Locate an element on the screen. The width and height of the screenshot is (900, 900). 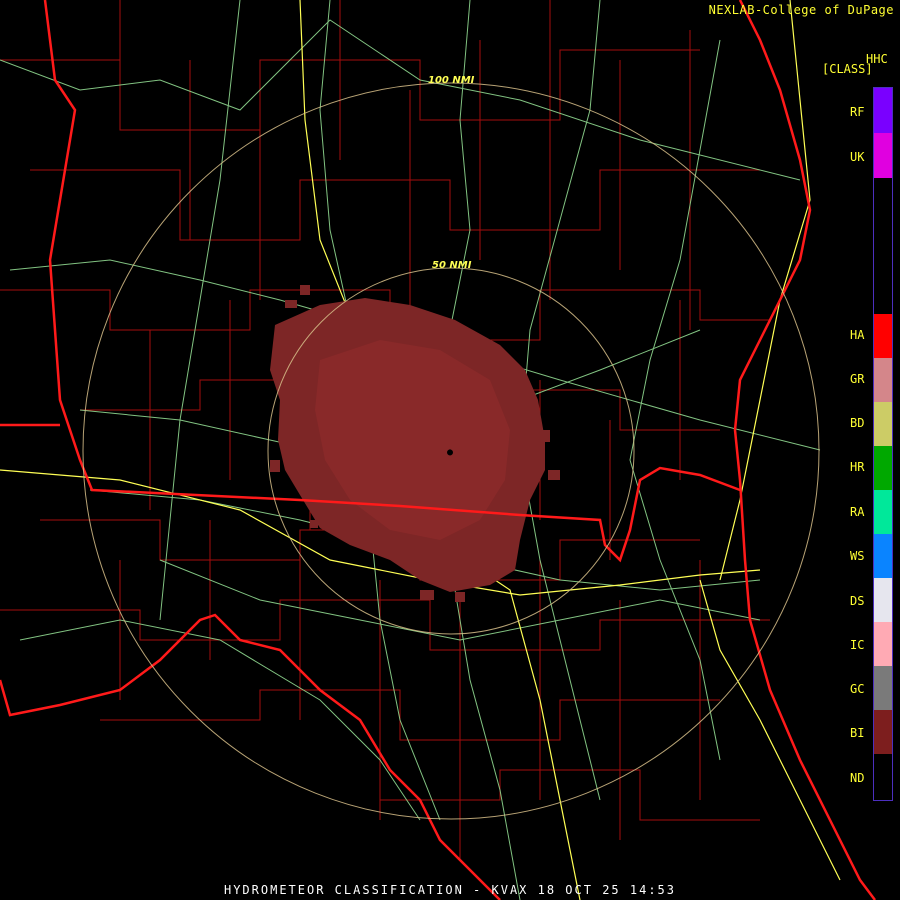
product-type-label: [CLASS] is located at coordinates (847, 69).